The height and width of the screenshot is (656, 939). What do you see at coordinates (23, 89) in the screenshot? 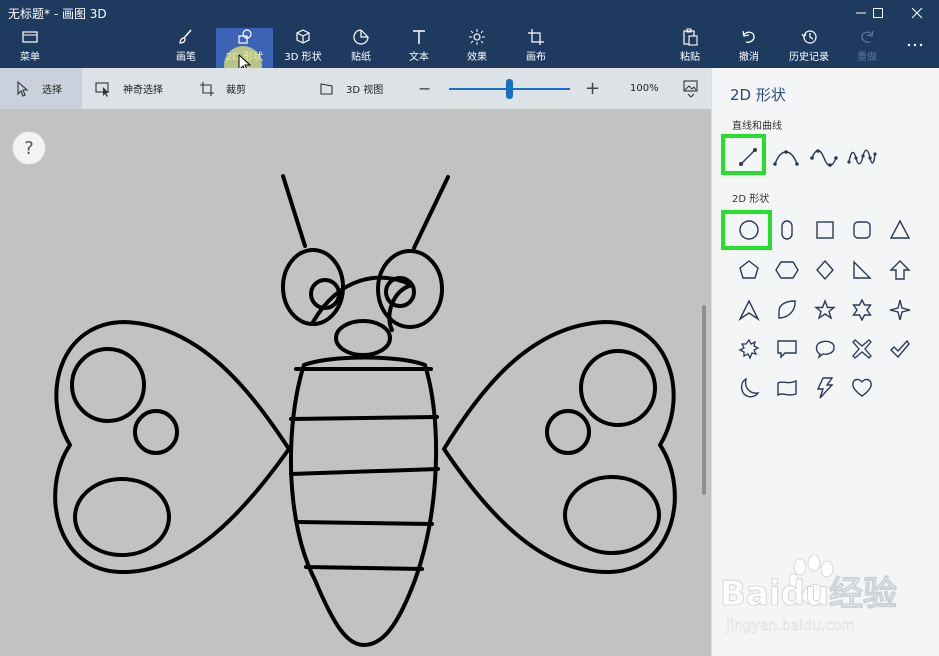
I see `select-pointer-icon` at bounding box center [23, 89].